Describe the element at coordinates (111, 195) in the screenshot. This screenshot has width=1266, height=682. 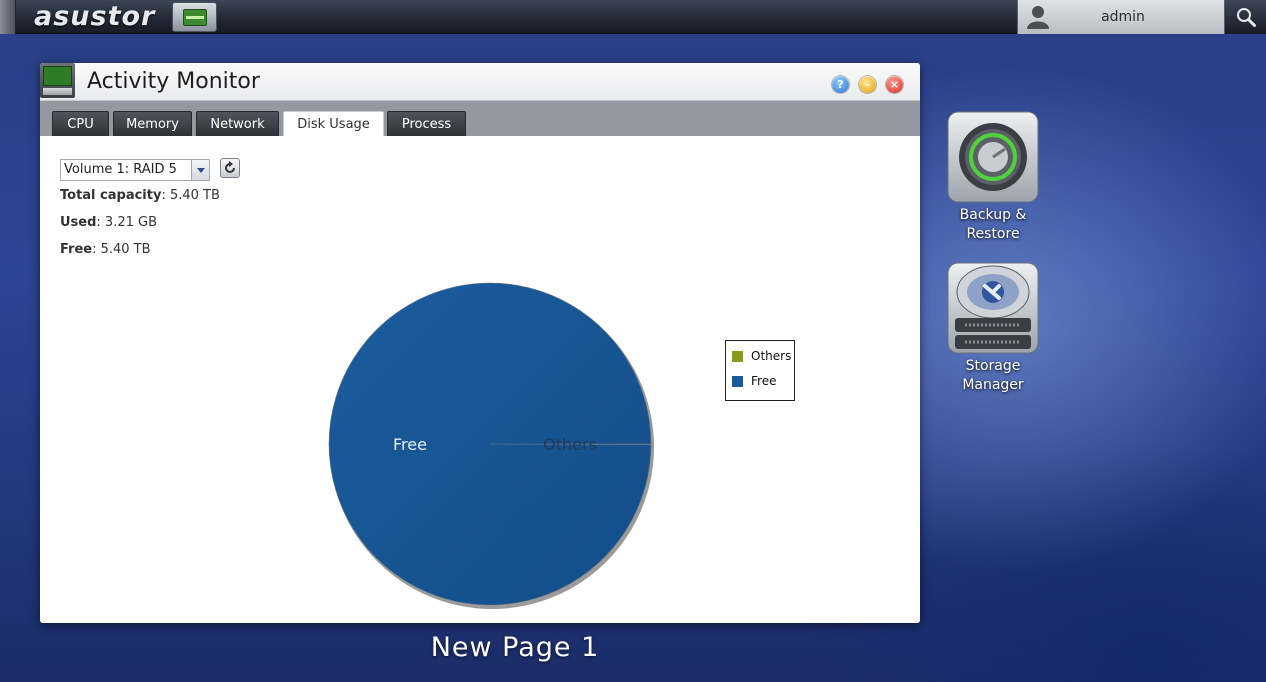
I see `total-capacity-label: Total capacity` at that location.